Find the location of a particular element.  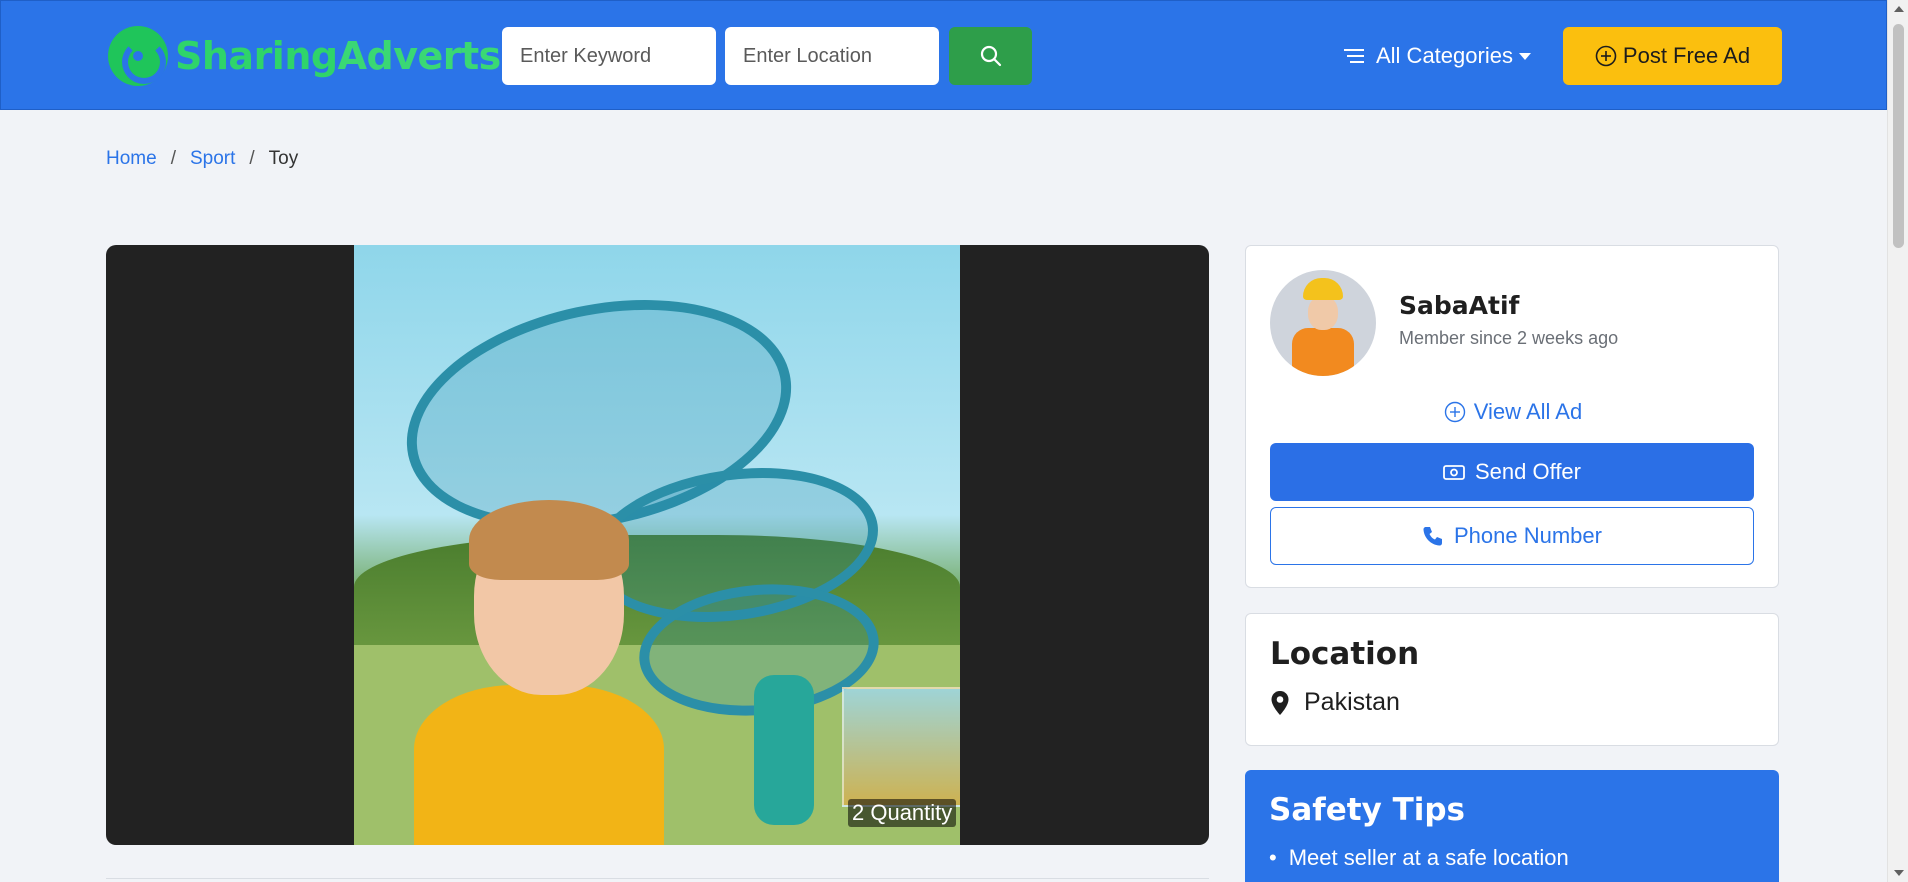

breadcrumb-home: Home is located at coordinates (131, 159).